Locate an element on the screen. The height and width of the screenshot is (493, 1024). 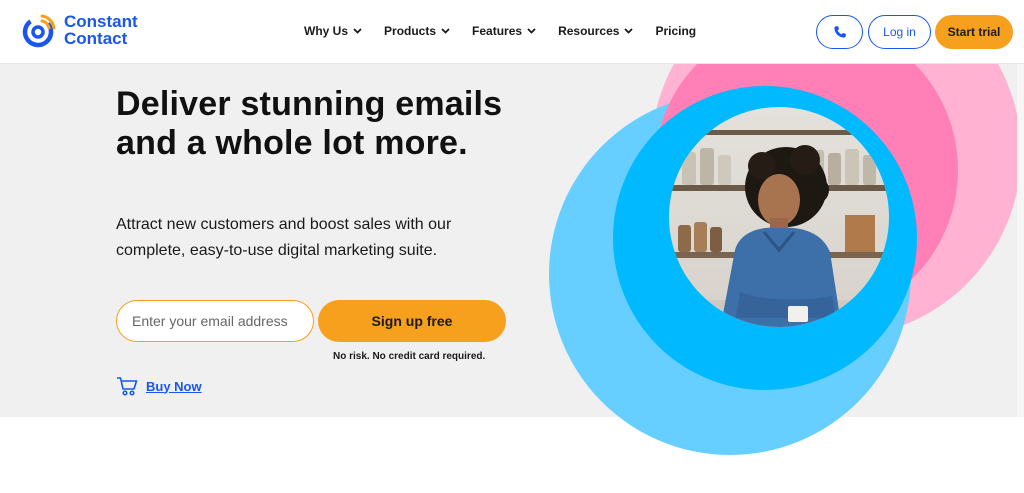
nav-item-products: Products is located at coordinates (417, 31).